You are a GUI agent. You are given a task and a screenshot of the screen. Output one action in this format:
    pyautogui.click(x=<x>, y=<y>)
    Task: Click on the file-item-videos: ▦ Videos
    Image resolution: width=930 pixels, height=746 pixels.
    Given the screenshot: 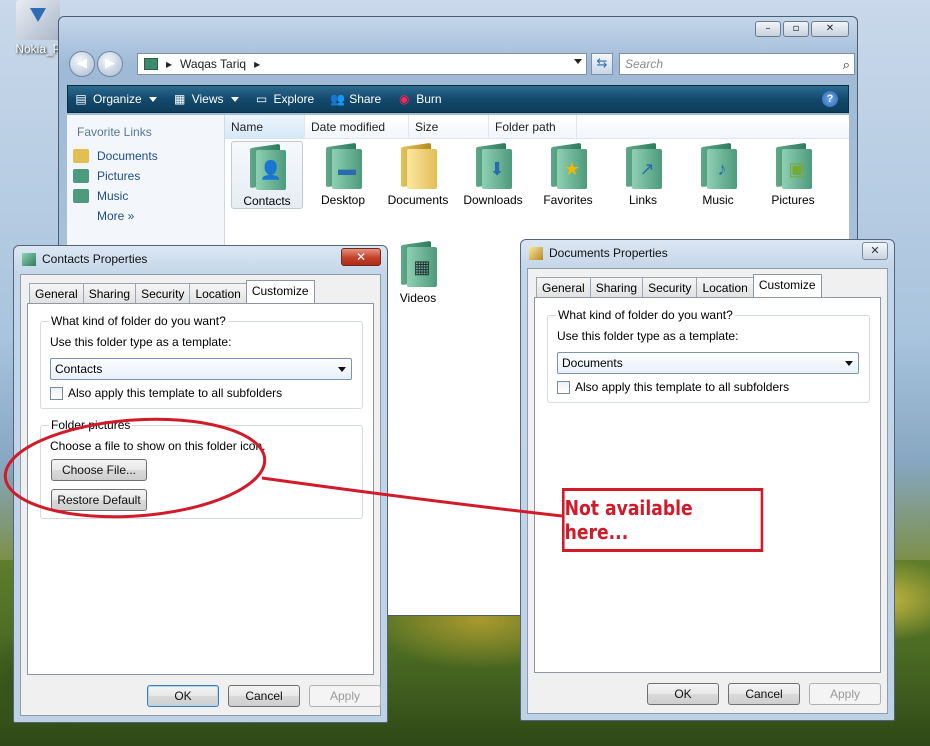 What is the action you would take?
    pyautogui.click(x=418, y=272)
    